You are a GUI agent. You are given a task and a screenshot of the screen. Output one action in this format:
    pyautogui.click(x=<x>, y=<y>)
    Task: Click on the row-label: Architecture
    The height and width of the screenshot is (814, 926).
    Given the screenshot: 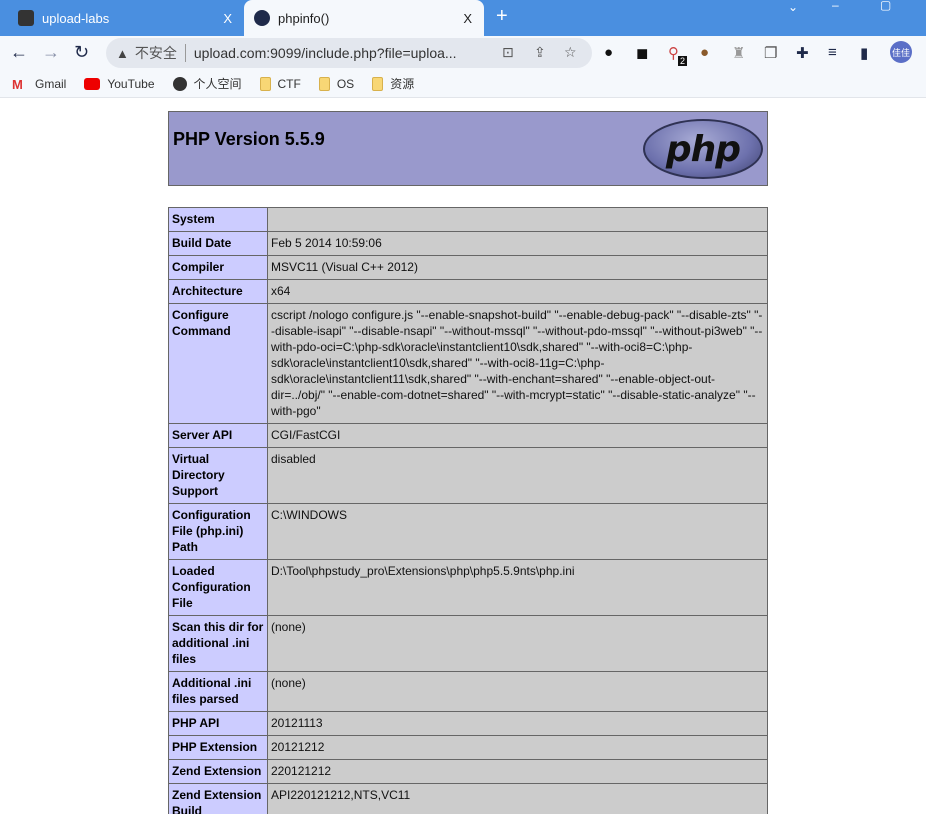 What is the action you would take?
    pyautogui.click(x=218, y=291)
    